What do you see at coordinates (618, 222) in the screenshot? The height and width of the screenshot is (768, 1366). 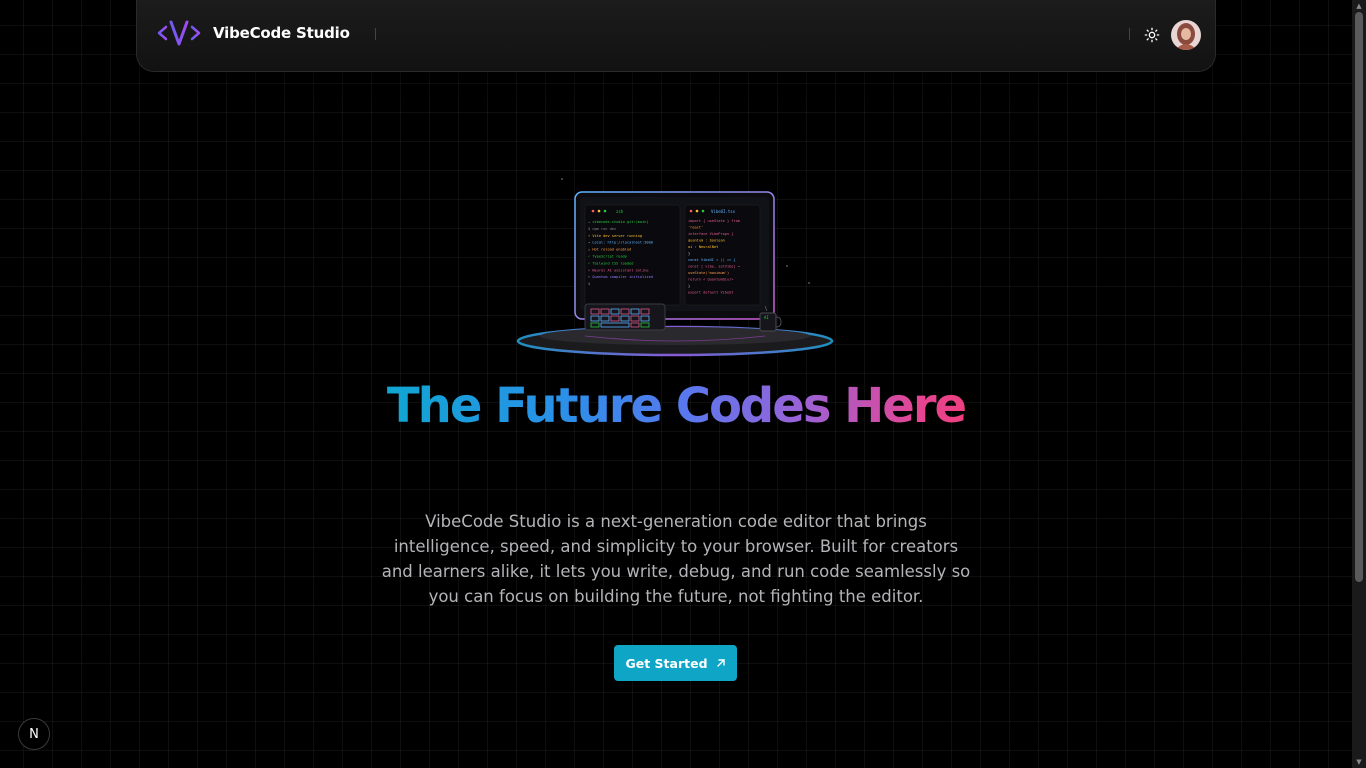 I see `terminal-line: → vibecode-studio git:(main)` at bounding box center [618, 222].